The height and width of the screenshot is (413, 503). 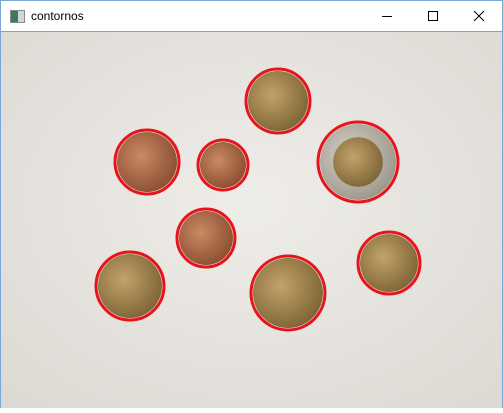 I want to click on coin-bimetal, so click(x=358, y=162).